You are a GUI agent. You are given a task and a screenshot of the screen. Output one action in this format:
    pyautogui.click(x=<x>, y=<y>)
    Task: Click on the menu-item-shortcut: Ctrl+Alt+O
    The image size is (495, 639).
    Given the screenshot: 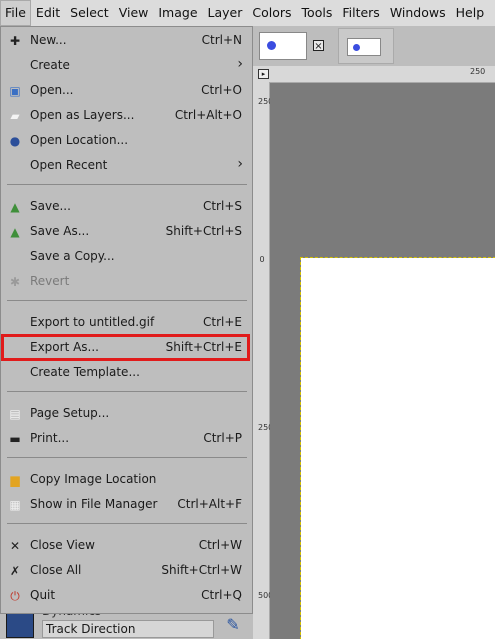 What is the action you would take?
    pyautogui.click(x=208, y=115)
    